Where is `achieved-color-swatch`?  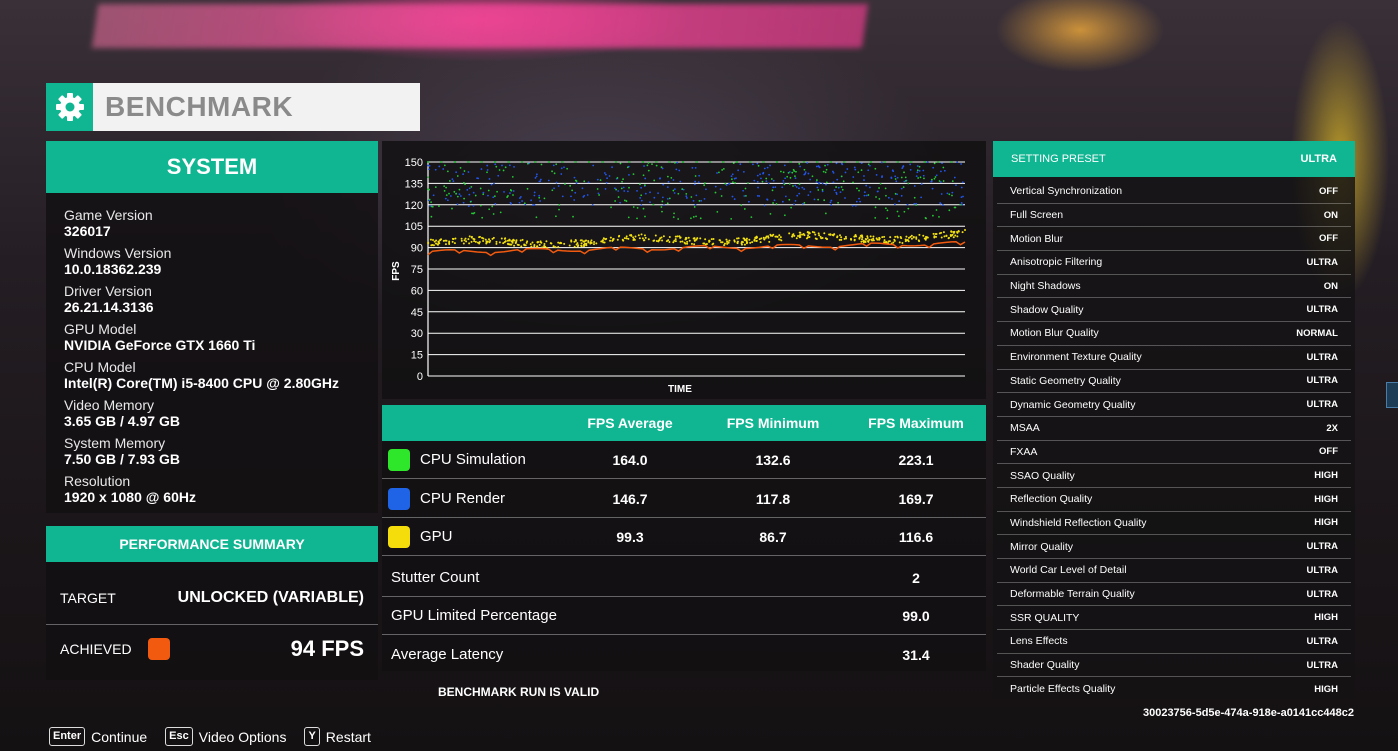 achieved-color-swatch is located at coordinates (158, 648).